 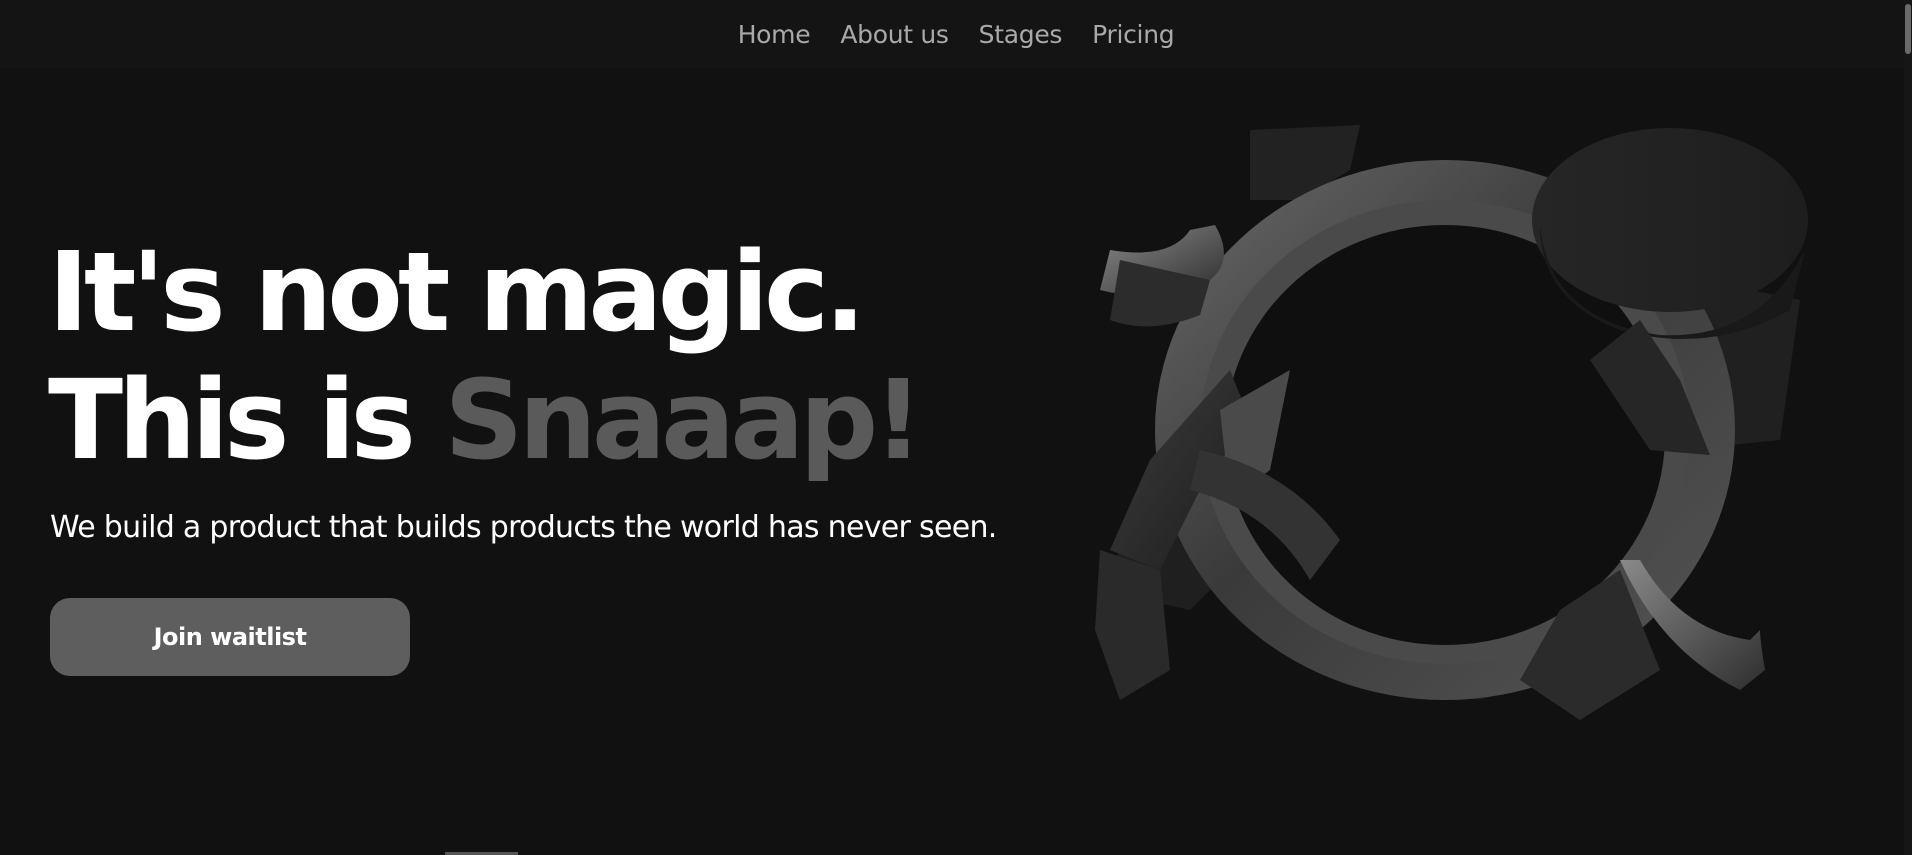 I want to click on geometric-block, so click(x=1132, y=625).